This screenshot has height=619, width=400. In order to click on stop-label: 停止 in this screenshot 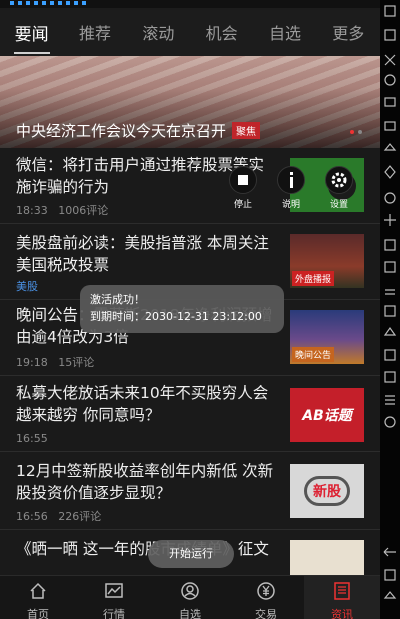, I will do `click(242, 205)`.